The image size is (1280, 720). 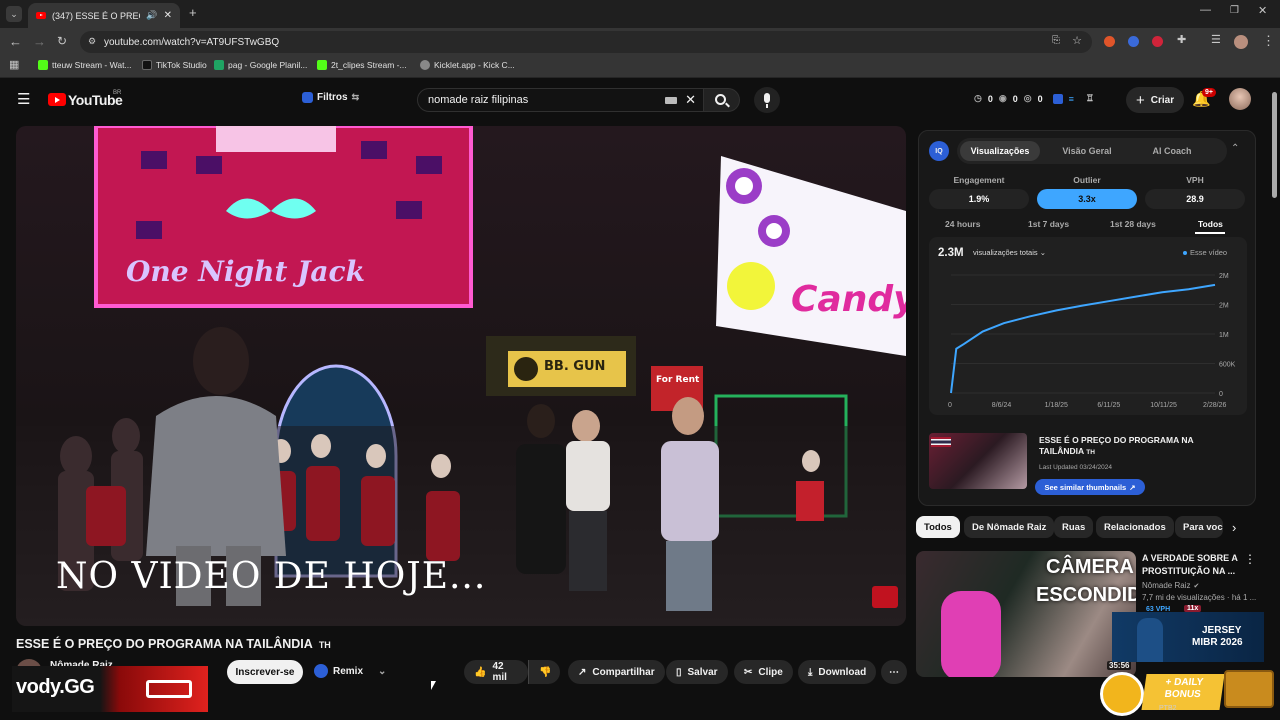 What do you see at coordinates (1087, 151) in the screenshot?
I see `tab-overview: Visão Geral` at bounding box center [1087, 151].